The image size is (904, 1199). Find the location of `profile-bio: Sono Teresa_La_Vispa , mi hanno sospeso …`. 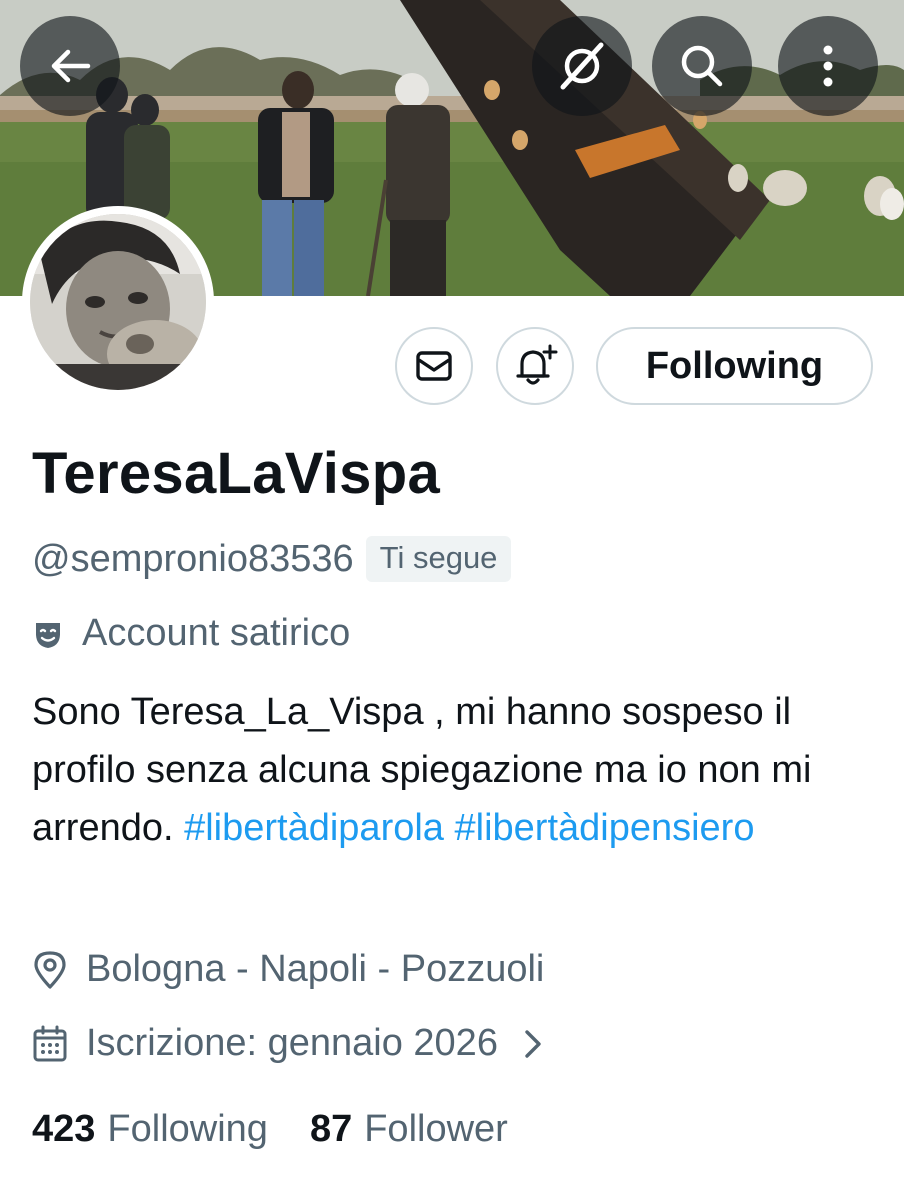

profile-bio: Sono Teresa_La_Vispa , mi hanno sospeso … is located at coordinates (457, 770).